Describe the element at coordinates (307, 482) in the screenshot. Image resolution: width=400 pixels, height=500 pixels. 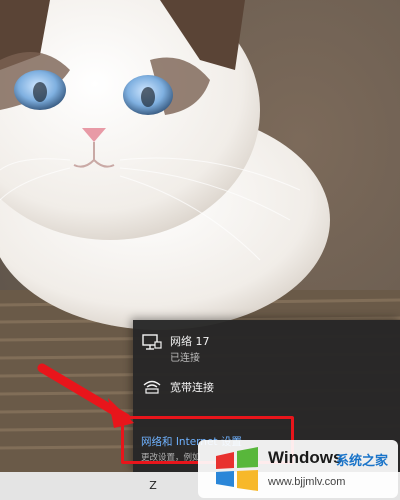
I see `watermark-url: www.bjjmlv.com` at that location.